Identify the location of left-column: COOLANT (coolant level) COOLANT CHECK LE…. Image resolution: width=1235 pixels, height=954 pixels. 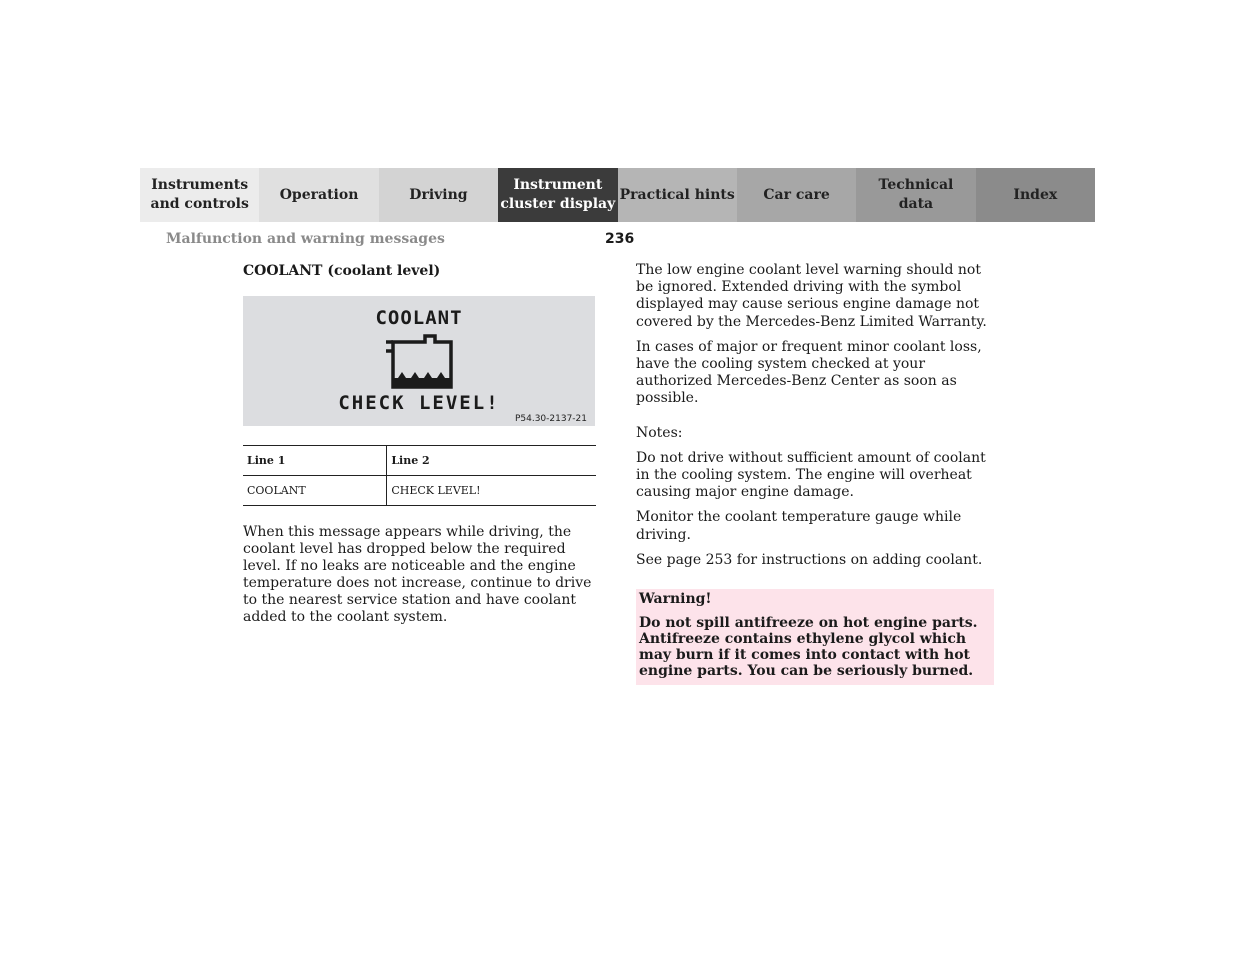
(421, 444).